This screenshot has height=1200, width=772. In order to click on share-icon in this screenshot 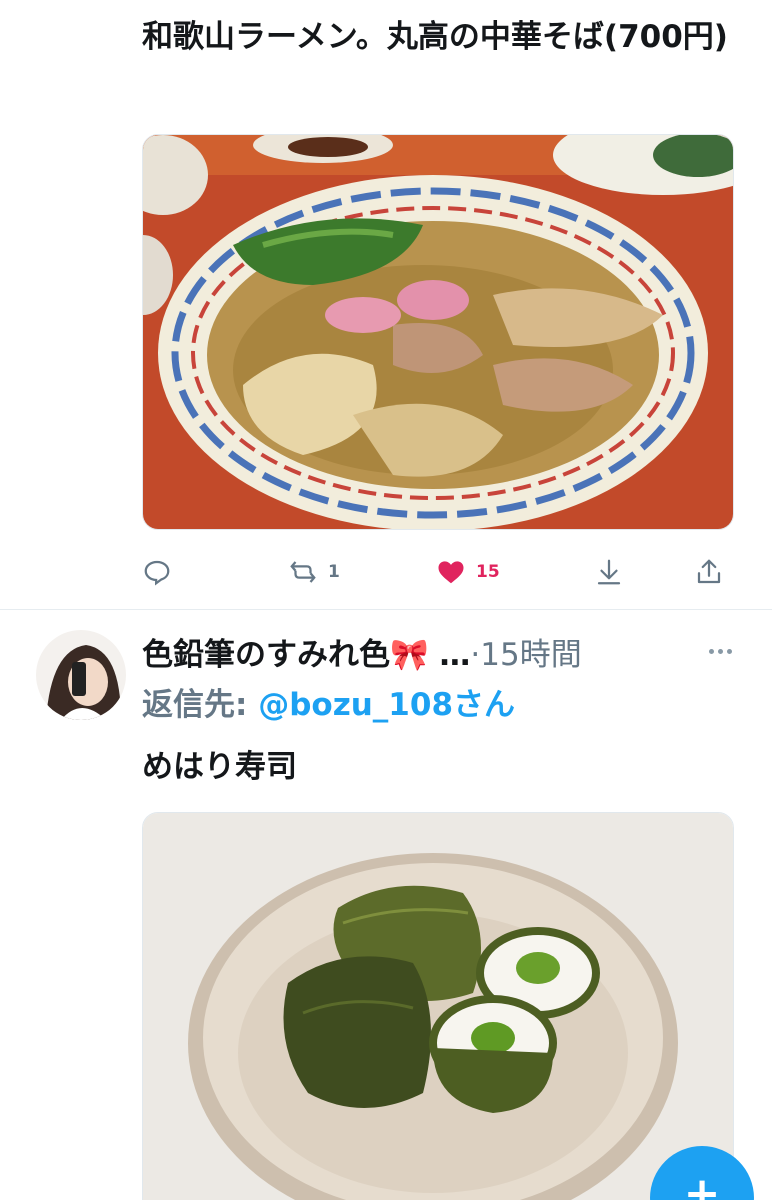, I will do `click(709, 571)`.